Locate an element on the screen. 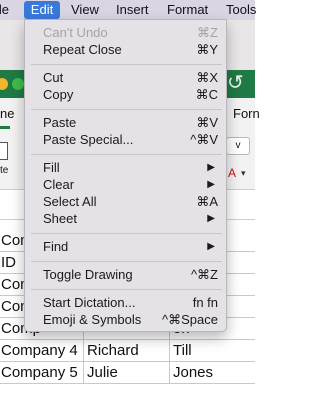 The height and width of the screenshot is (399, 320). menu-item-copy: Copy ⌘C is located at coordinates (126, 95).